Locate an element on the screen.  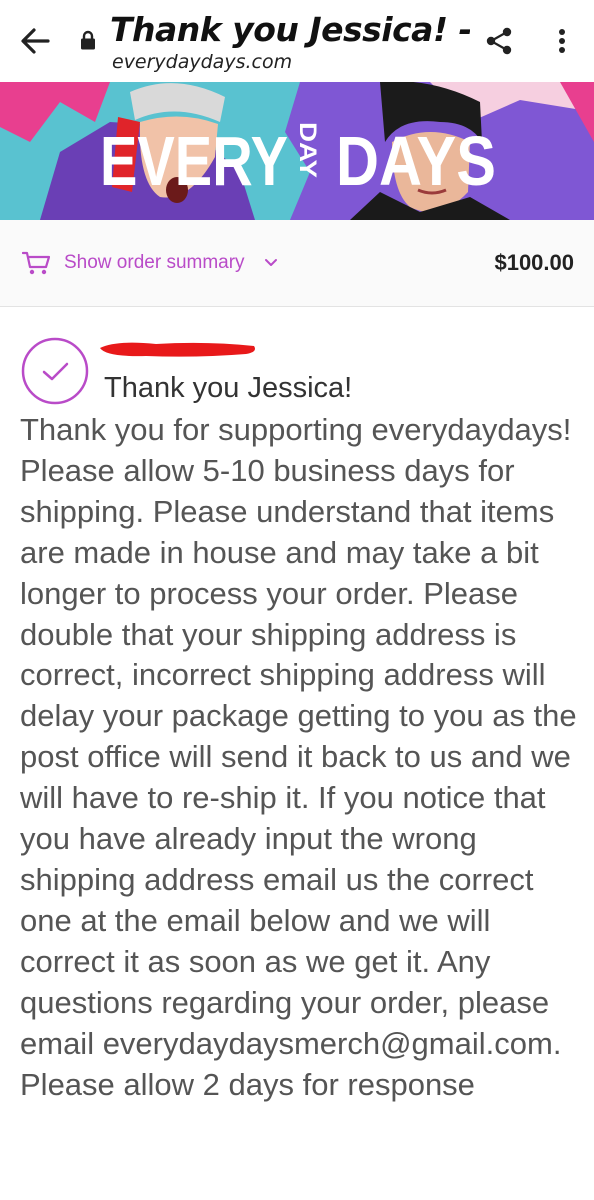
banner-brand-left: EVERY is located at coordinates (194, 161).